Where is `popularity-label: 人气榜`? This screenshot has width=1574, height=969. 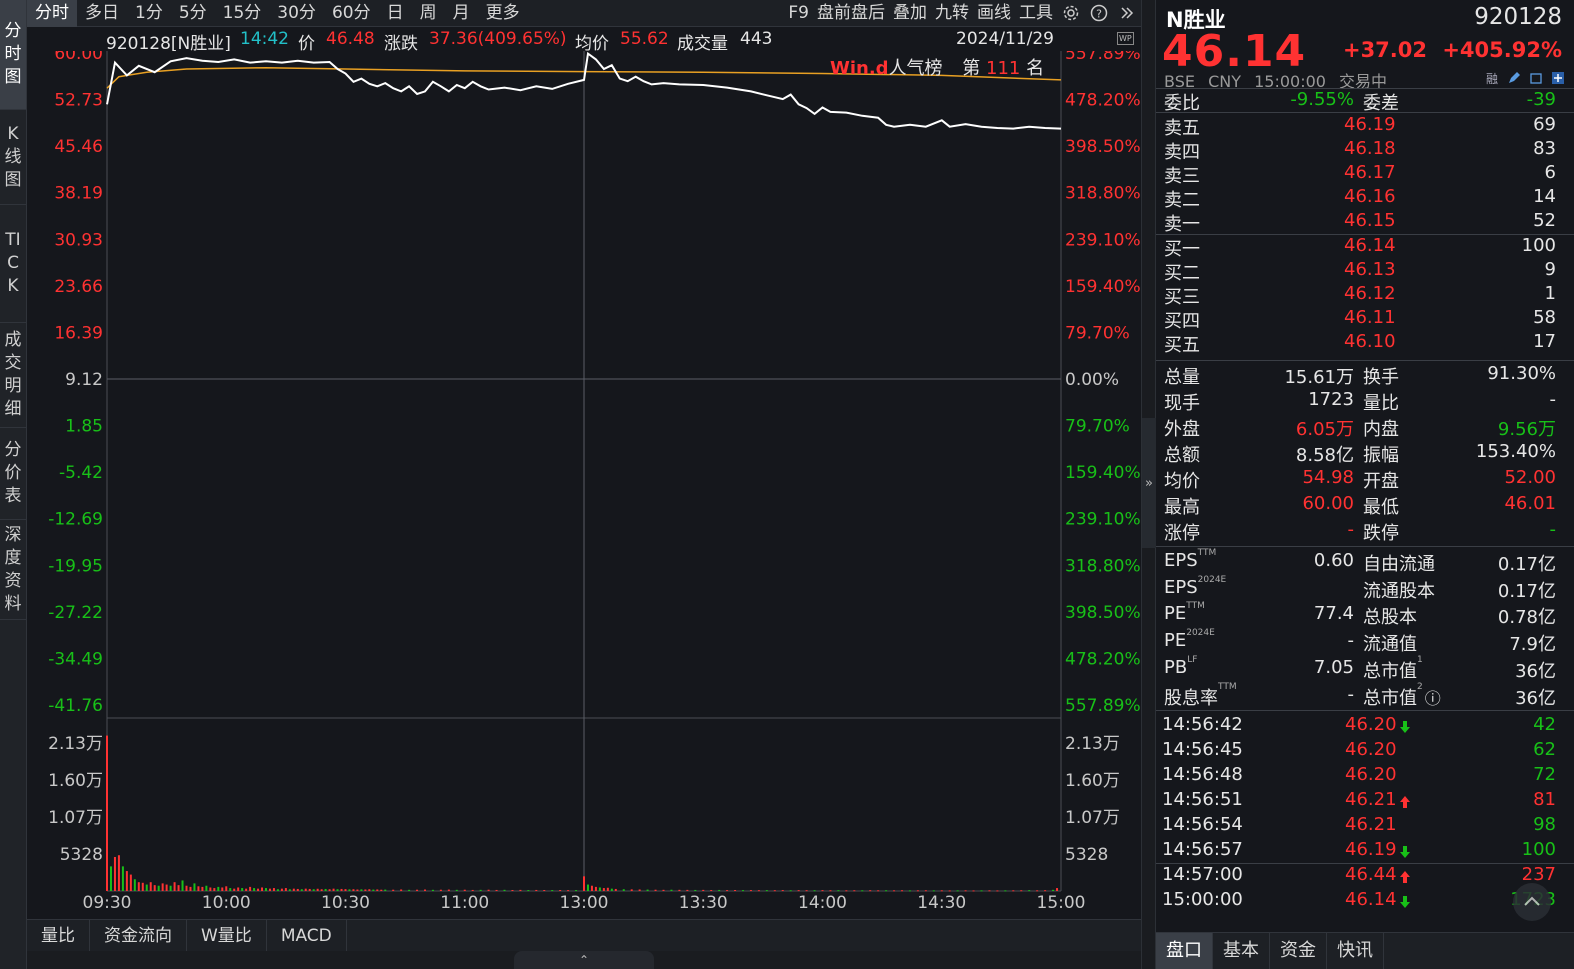 popularity-label: 人气榜 is located at coordinates (915, 68).